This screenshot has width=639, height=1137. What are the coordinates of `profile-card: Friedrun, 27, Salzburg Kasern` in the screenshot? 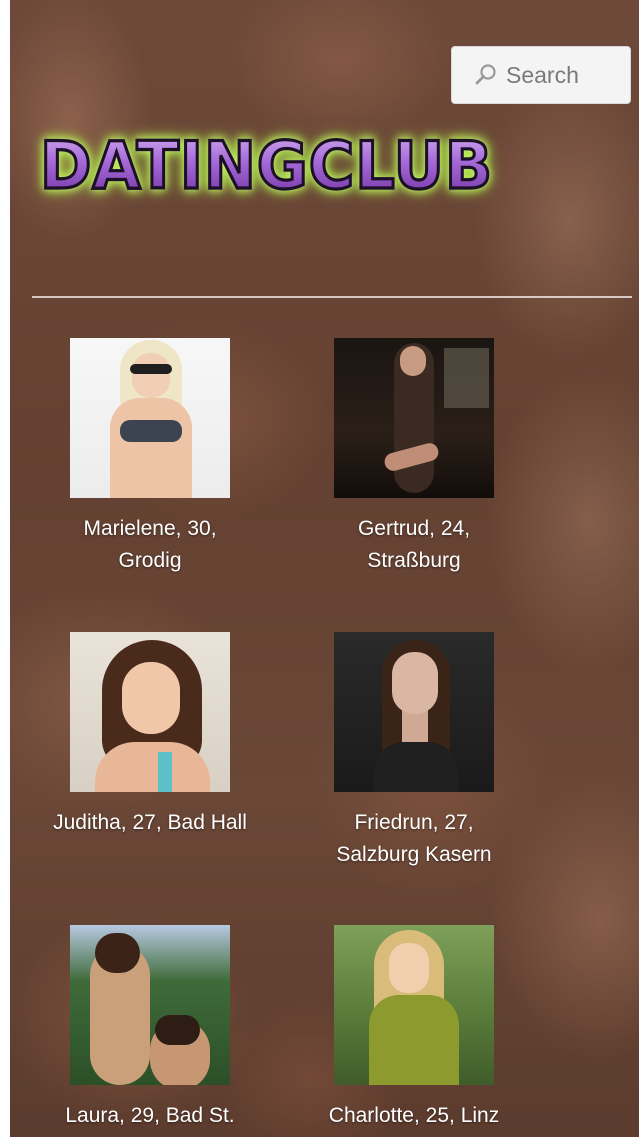 It's located at (414, 751).